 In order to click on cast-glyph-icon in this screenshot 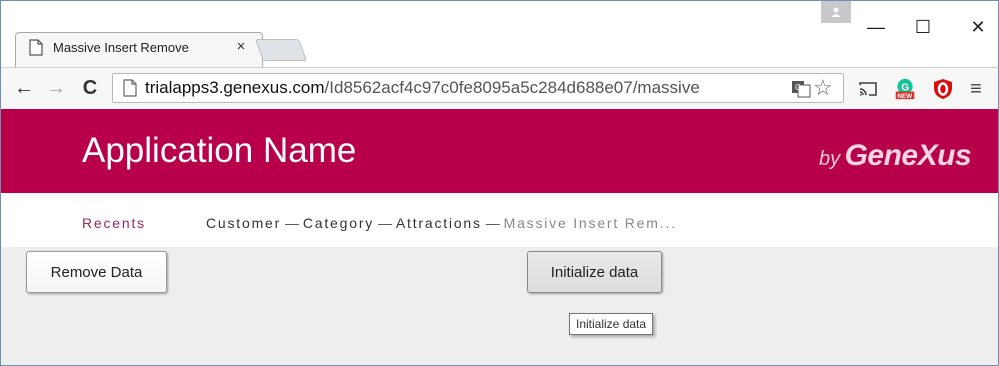, I will do `click(868, 89)`.